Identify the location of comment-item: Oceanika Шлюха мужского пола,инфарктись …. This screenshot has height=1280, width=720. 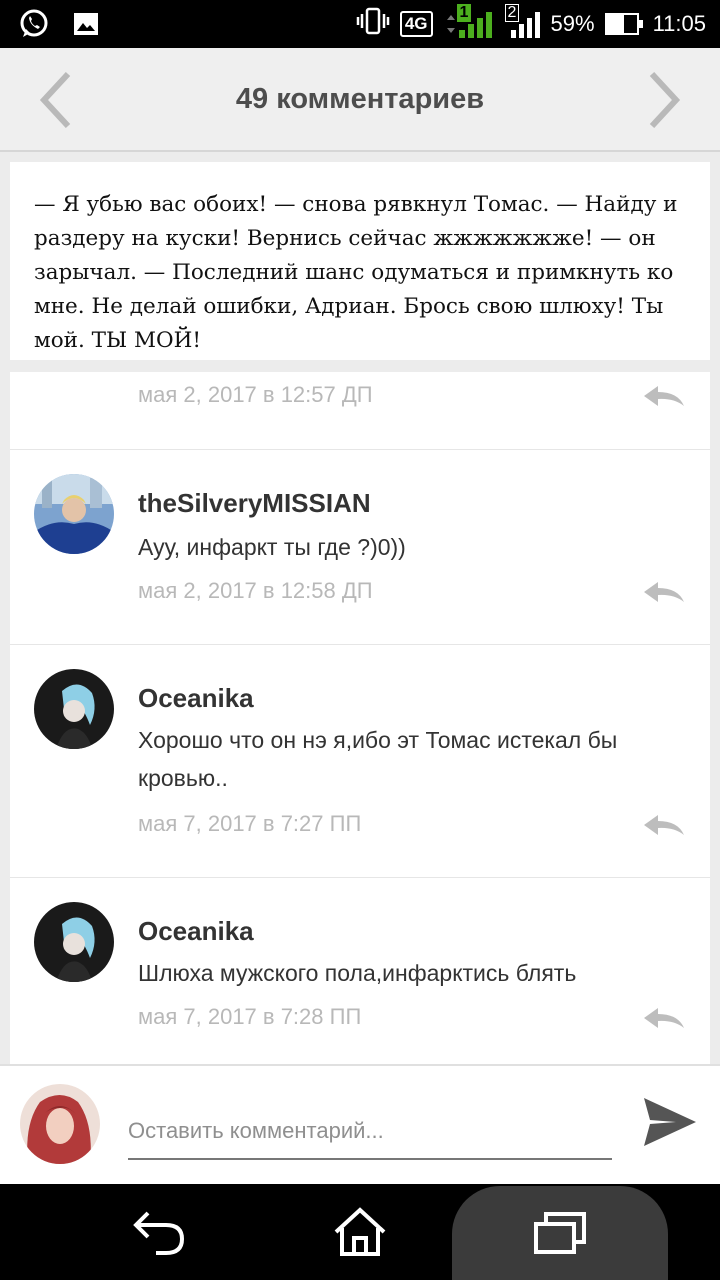
(360, 971).